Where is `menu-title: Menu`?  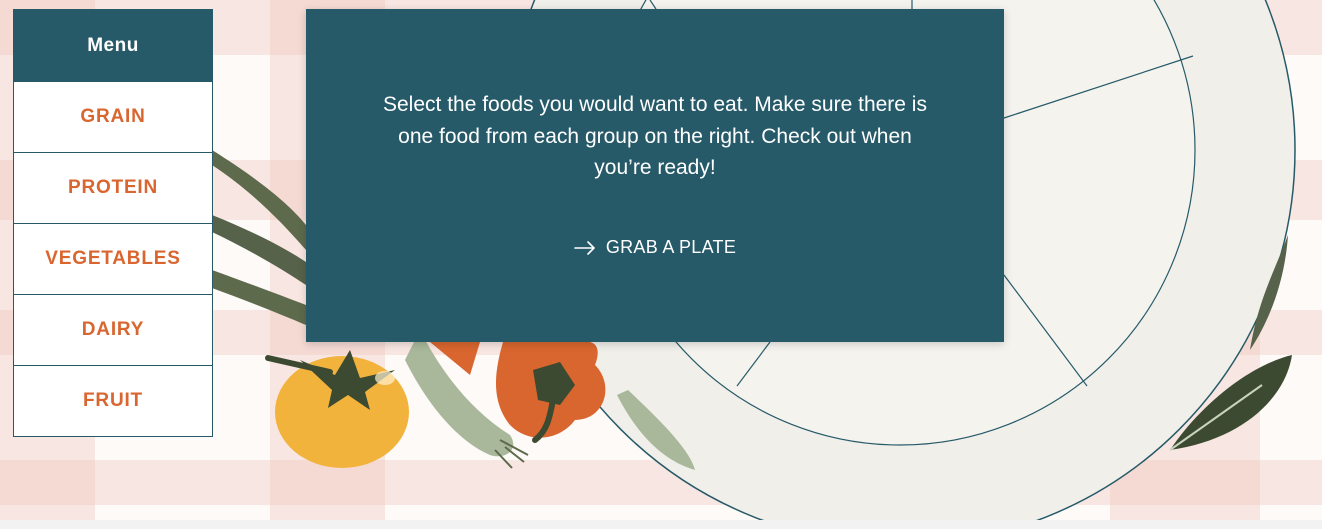 menu-title: Menu is located at coordinates (113, 45).